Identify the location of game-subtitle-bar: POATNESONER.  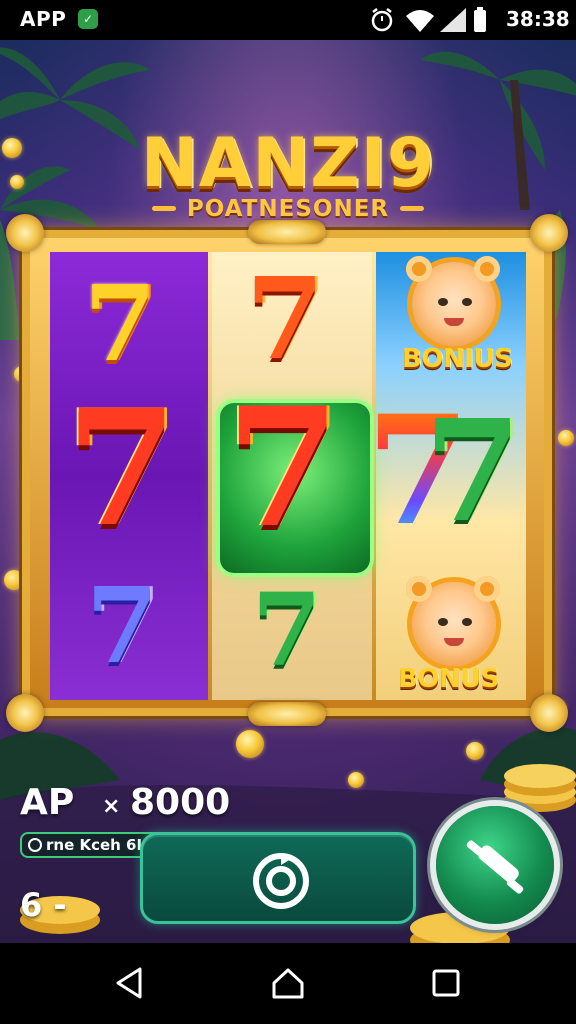
(288, 209).